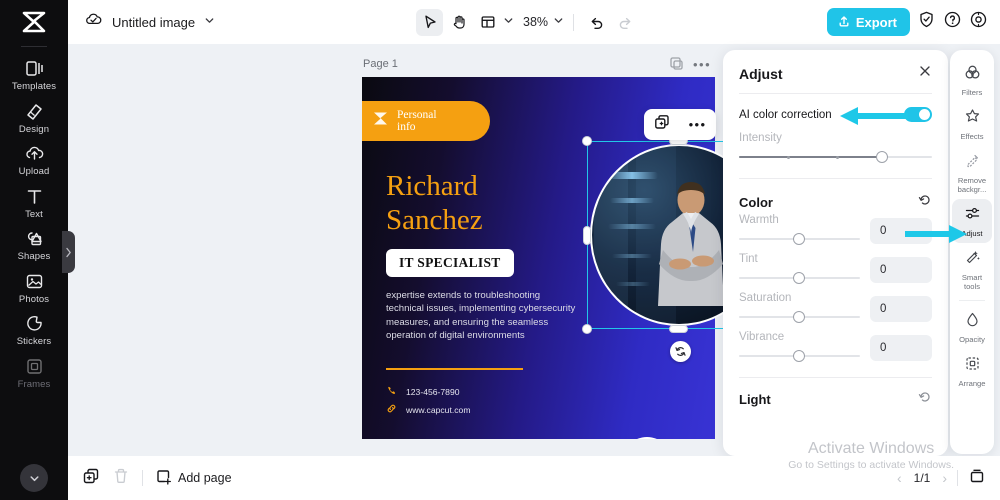  Describe the element at coordinates (944, 478) in the screenshot. I see `chevron-right-icon: ›` at that location.